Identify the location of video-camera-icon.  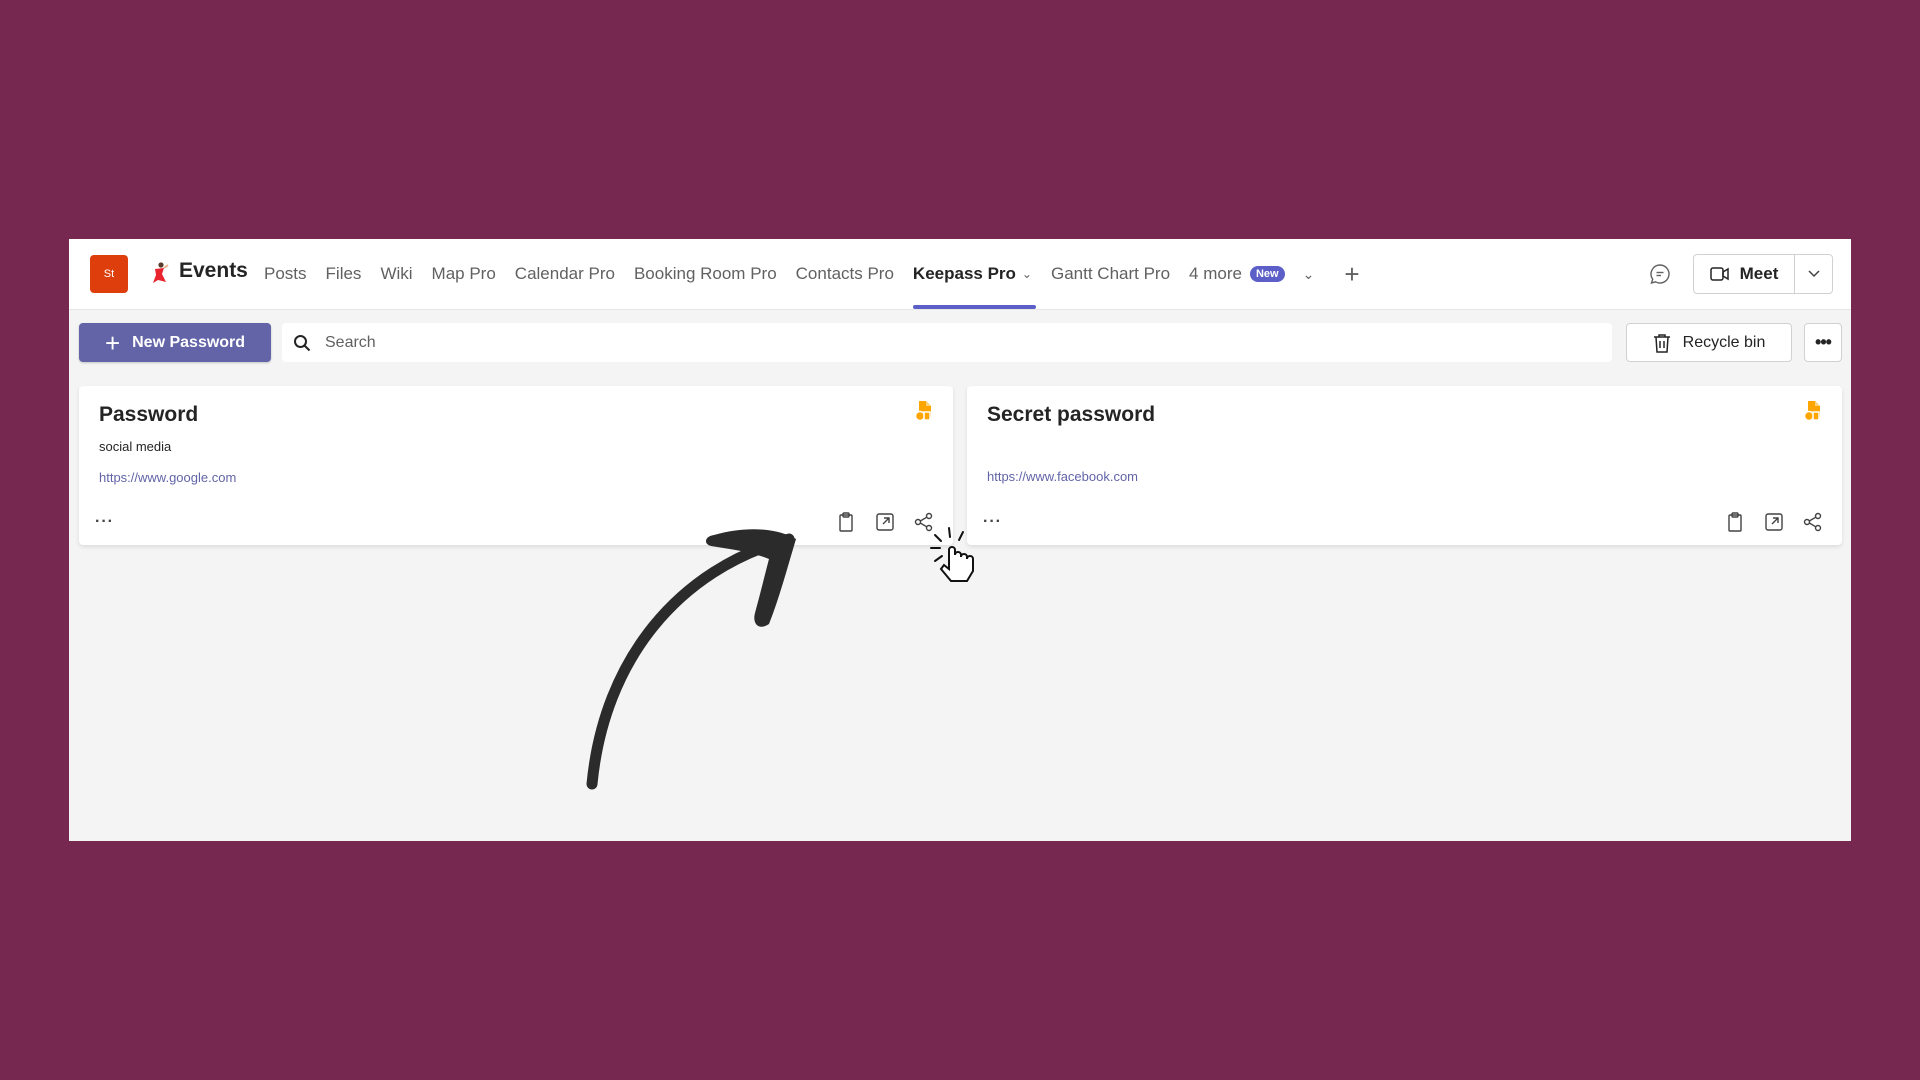
(1719, 274).